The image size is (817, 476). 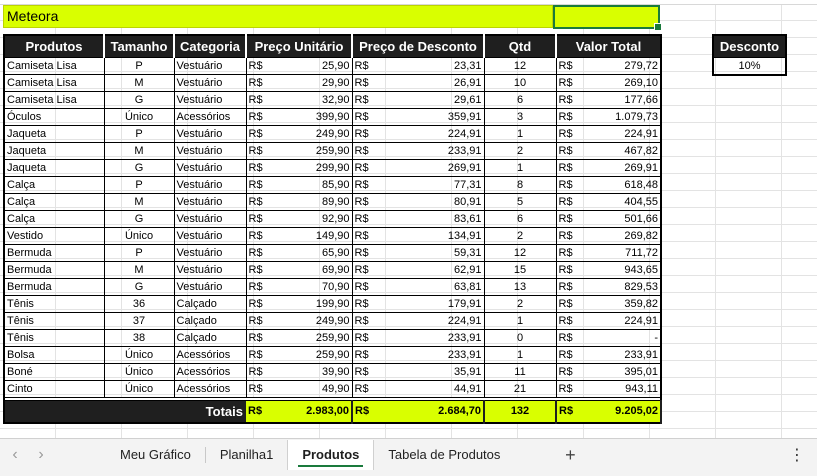 I want to click on cell-qtd: 3, so click(x=520, y=117).